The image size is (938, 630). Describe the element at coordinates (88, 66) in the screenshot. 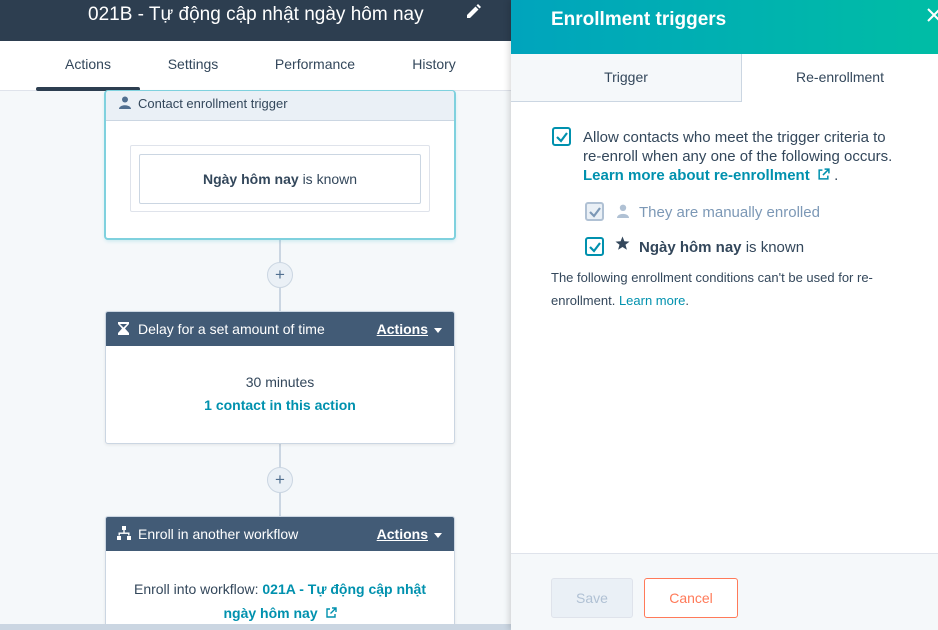

I see `tab-actions: Actions` at that location.